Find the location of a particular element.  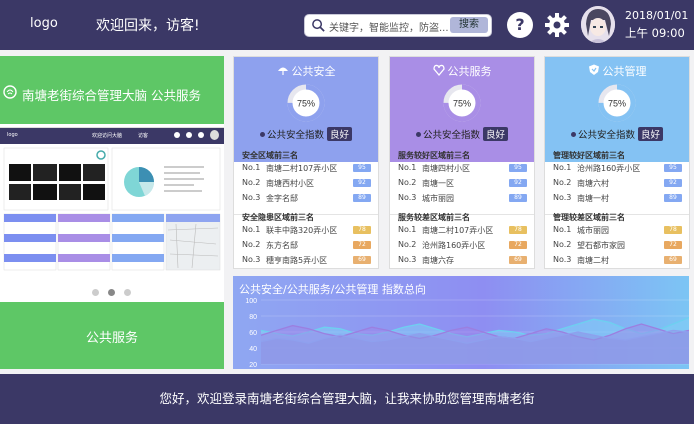

area-name: 南塘一村 is located at coordinates (593, 198).